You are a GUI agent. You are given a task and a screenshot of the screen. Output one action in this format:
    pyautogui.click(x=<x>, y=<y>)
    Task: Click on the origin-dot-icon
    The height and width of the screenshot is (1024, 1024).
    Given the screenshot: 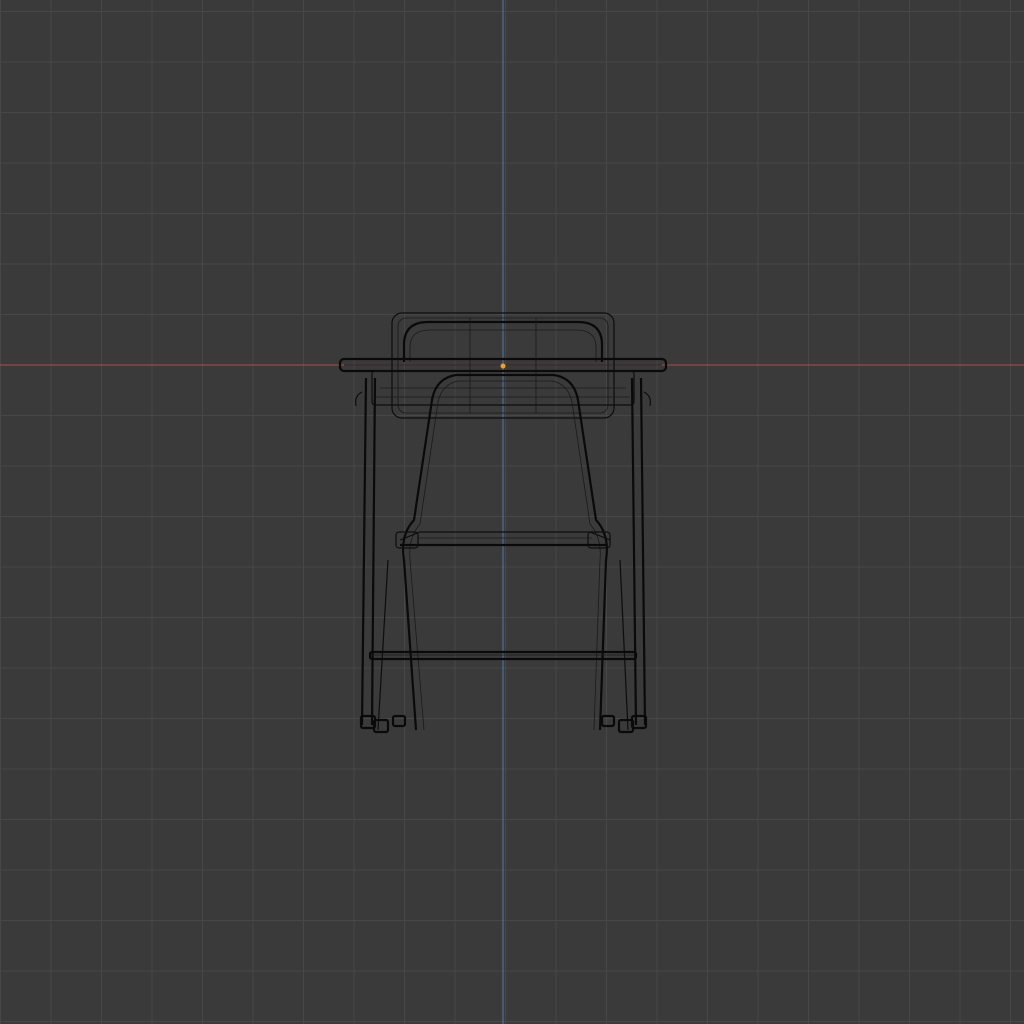 What is the action you would take?
    pyautogui.click(x=503, y=366)
    